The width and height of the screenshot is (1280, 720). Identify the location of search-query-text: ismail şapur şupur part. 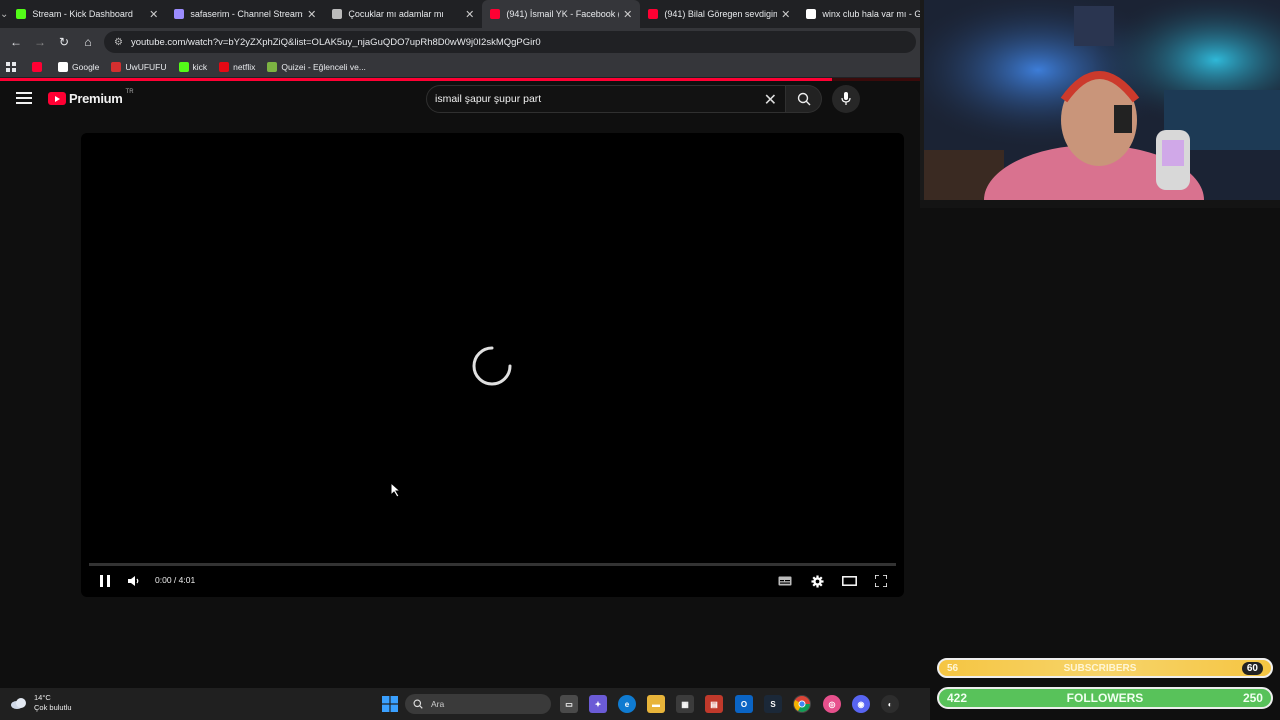
(488, 99).